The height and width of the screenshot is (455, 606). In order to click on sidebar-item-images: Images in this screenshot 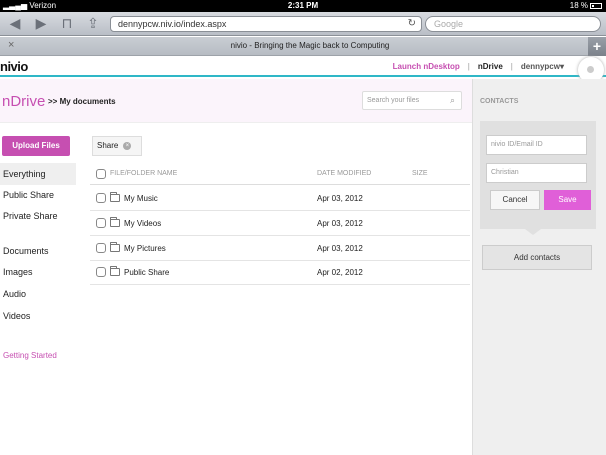, I will do `click(38, 272)`.